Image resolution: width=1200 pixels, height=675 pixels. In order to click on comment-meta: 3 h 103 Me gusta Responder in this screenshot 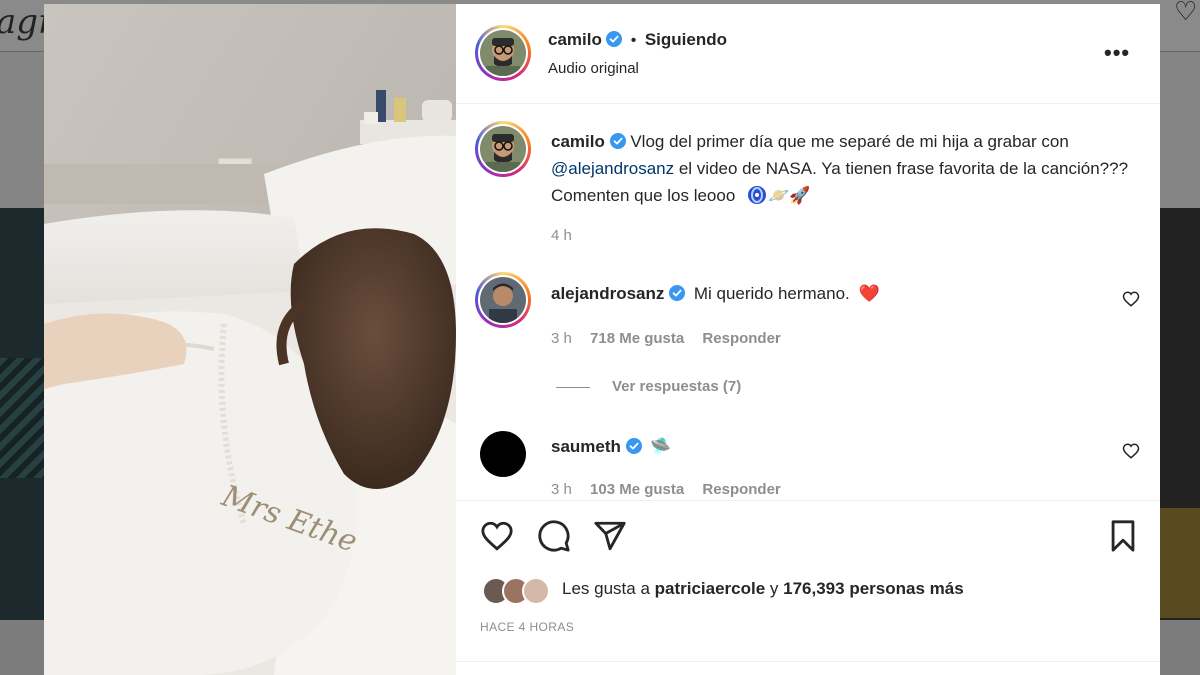, I will do `click(666, 489)`.